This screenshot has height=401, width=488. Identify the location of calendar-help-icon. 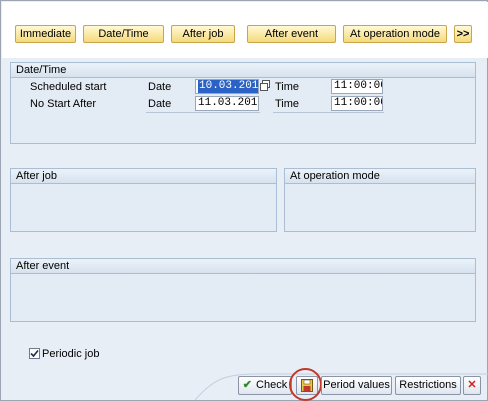
(265, 85).